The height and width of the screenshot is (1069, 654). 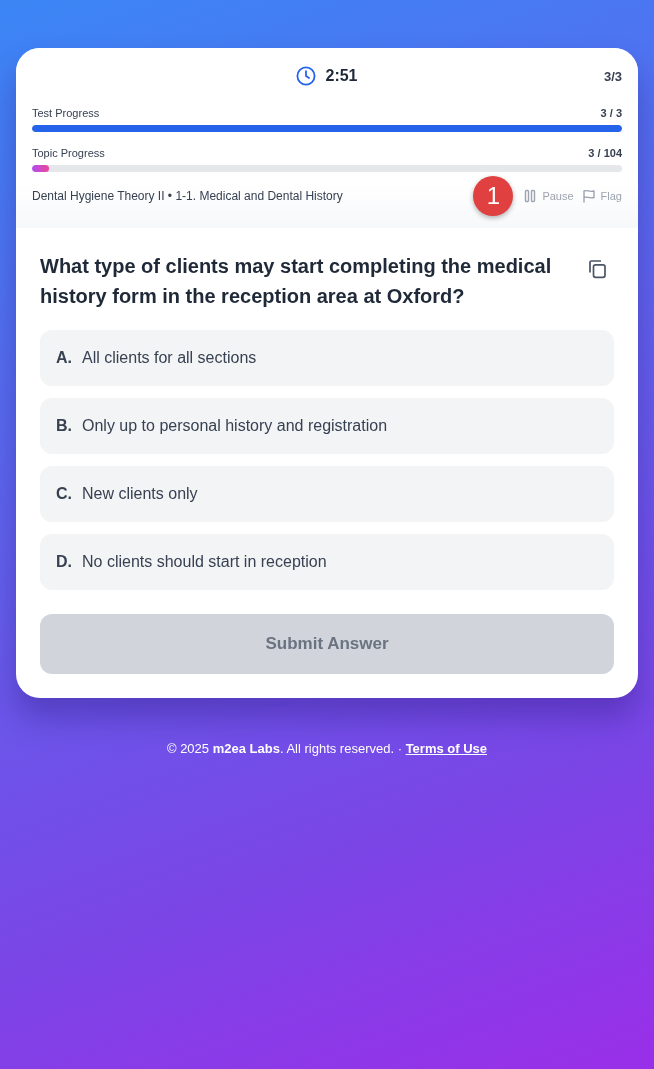 I want to click on question-text: What type of clients may start completing the medical history form in the reception area at Oxford?, so click(x=296, y=281).